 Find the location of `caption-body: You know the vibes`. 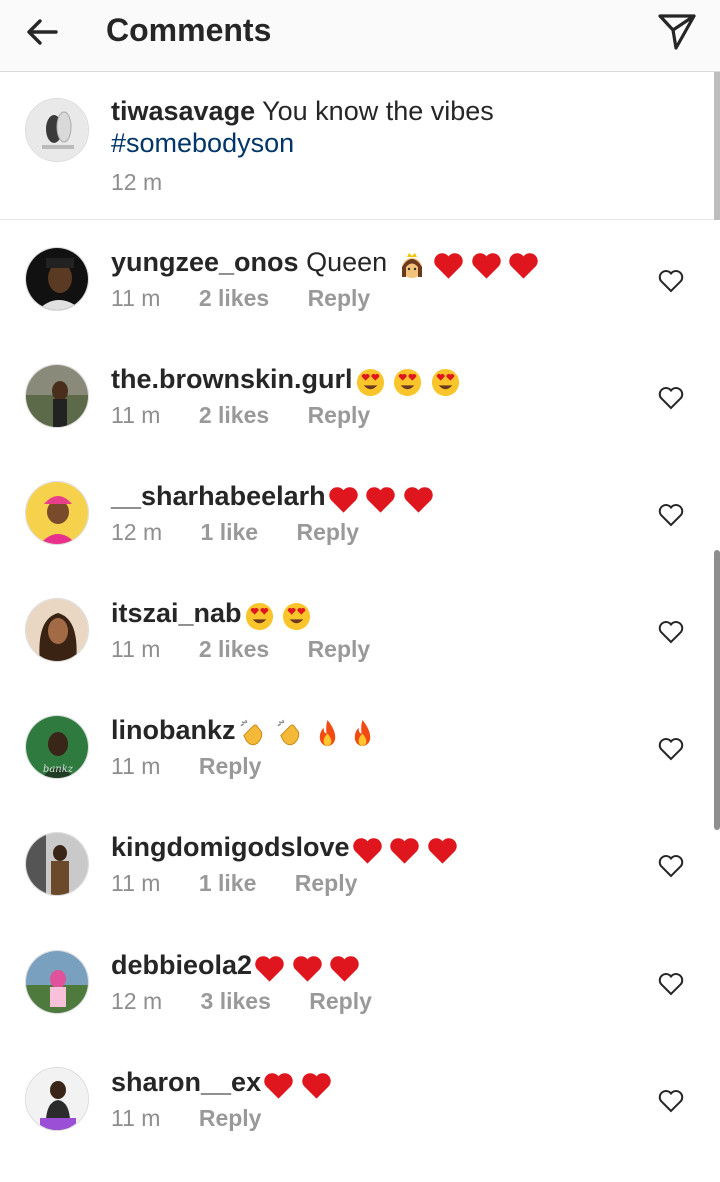

caption-body: You know the vibes is located at coordinates (378, 111).